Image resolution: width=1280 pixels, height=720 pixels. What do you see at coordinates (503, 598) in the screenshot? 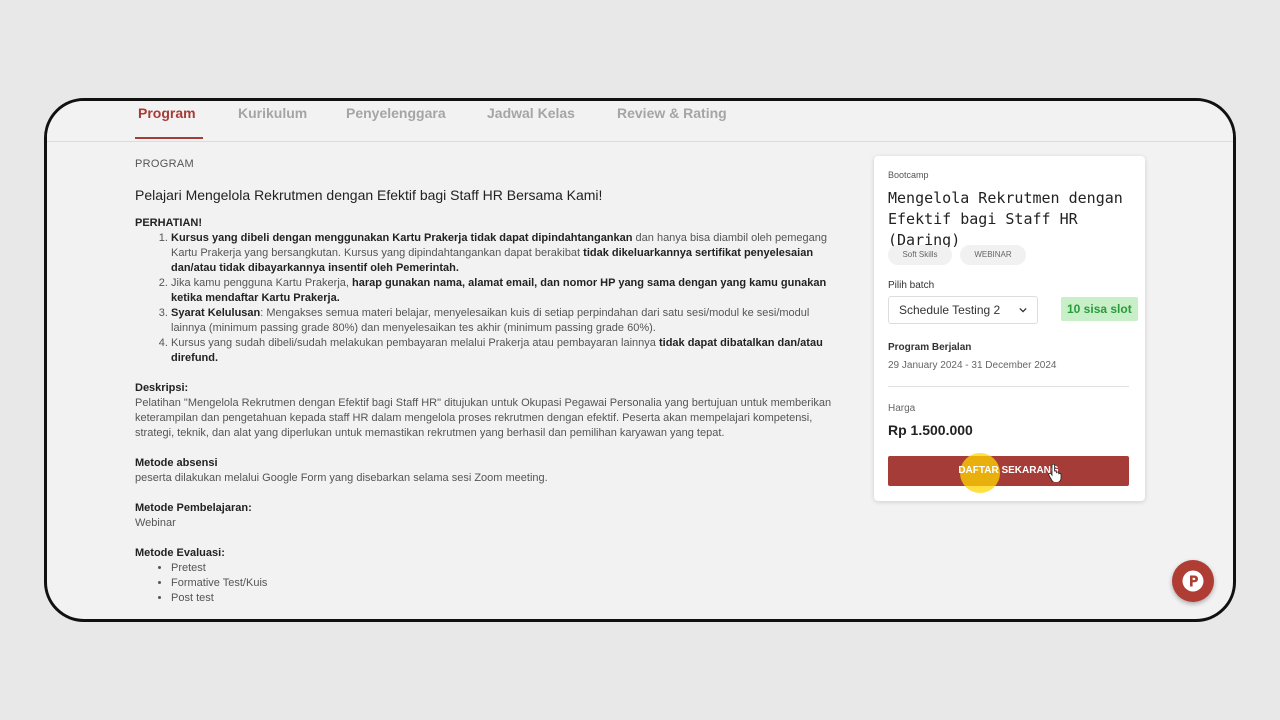
I see `evaluation-item: Post test` at bounding box center [503, 598].